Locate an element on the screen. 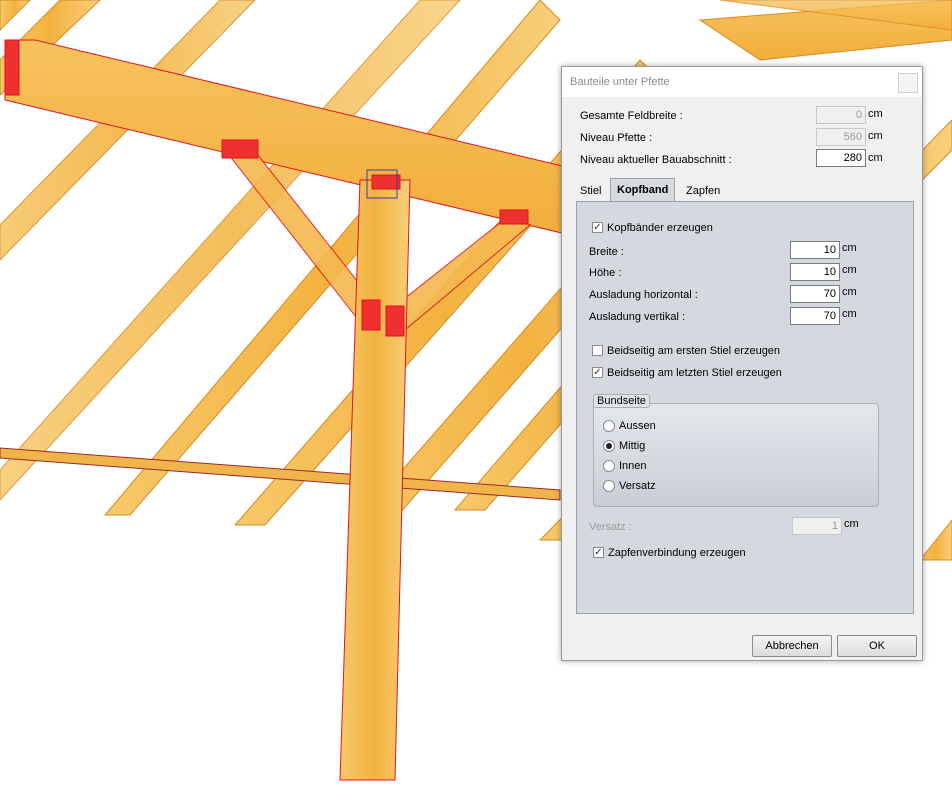 This screenshot has width=952, height=796. kopfbaender-erzeugen-checkbox: ✓ is located at coordinates (597, 227).